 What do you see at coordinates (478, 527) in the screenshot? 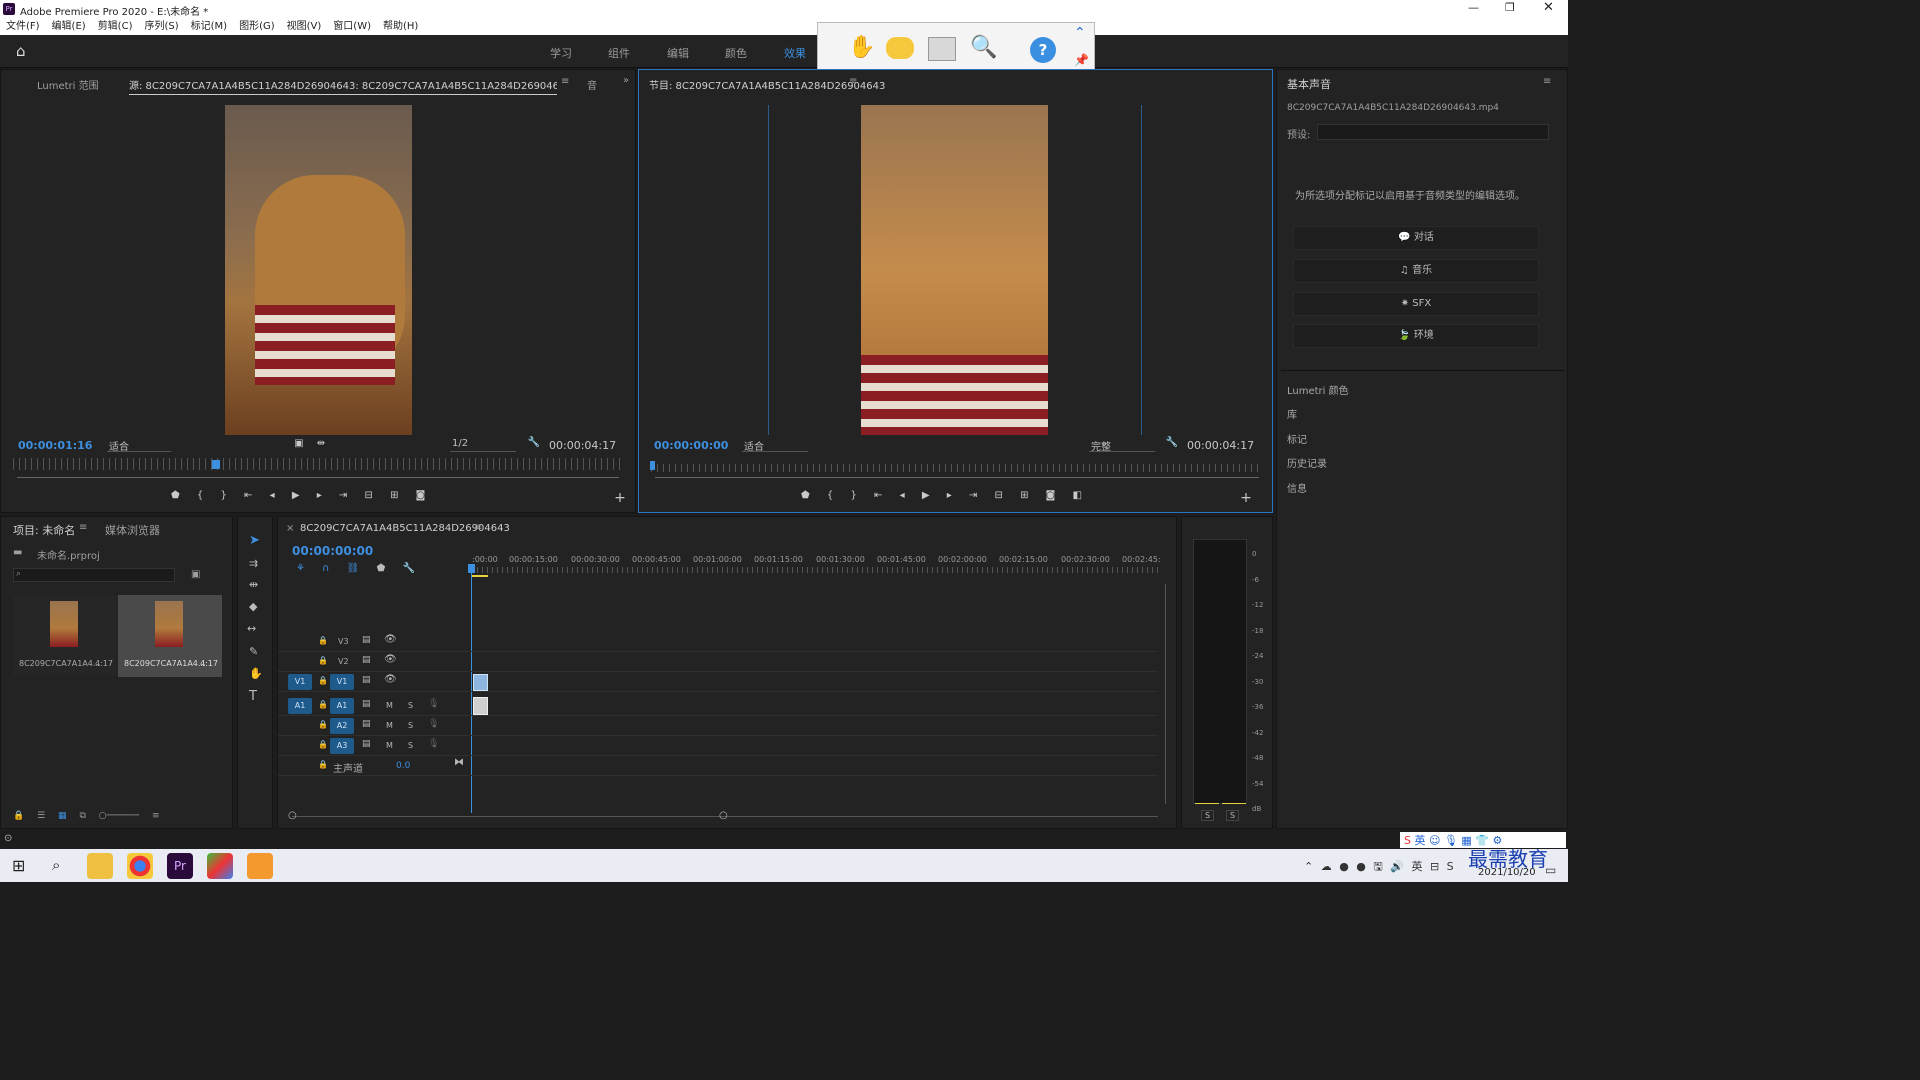
I see `sequence-menu-icon: ≡` at bounding box center [478, 527].